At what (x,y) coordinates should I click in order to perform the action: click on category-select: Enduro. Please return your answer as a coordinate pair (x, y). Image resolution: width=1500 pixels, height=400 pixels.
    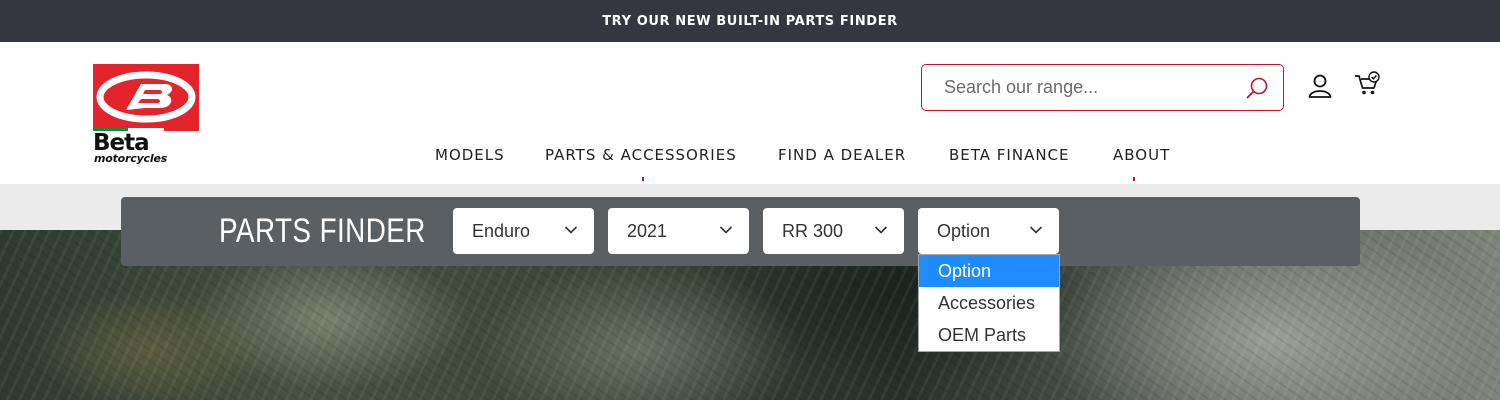
    Looking at the image, I should click on (523, 231).